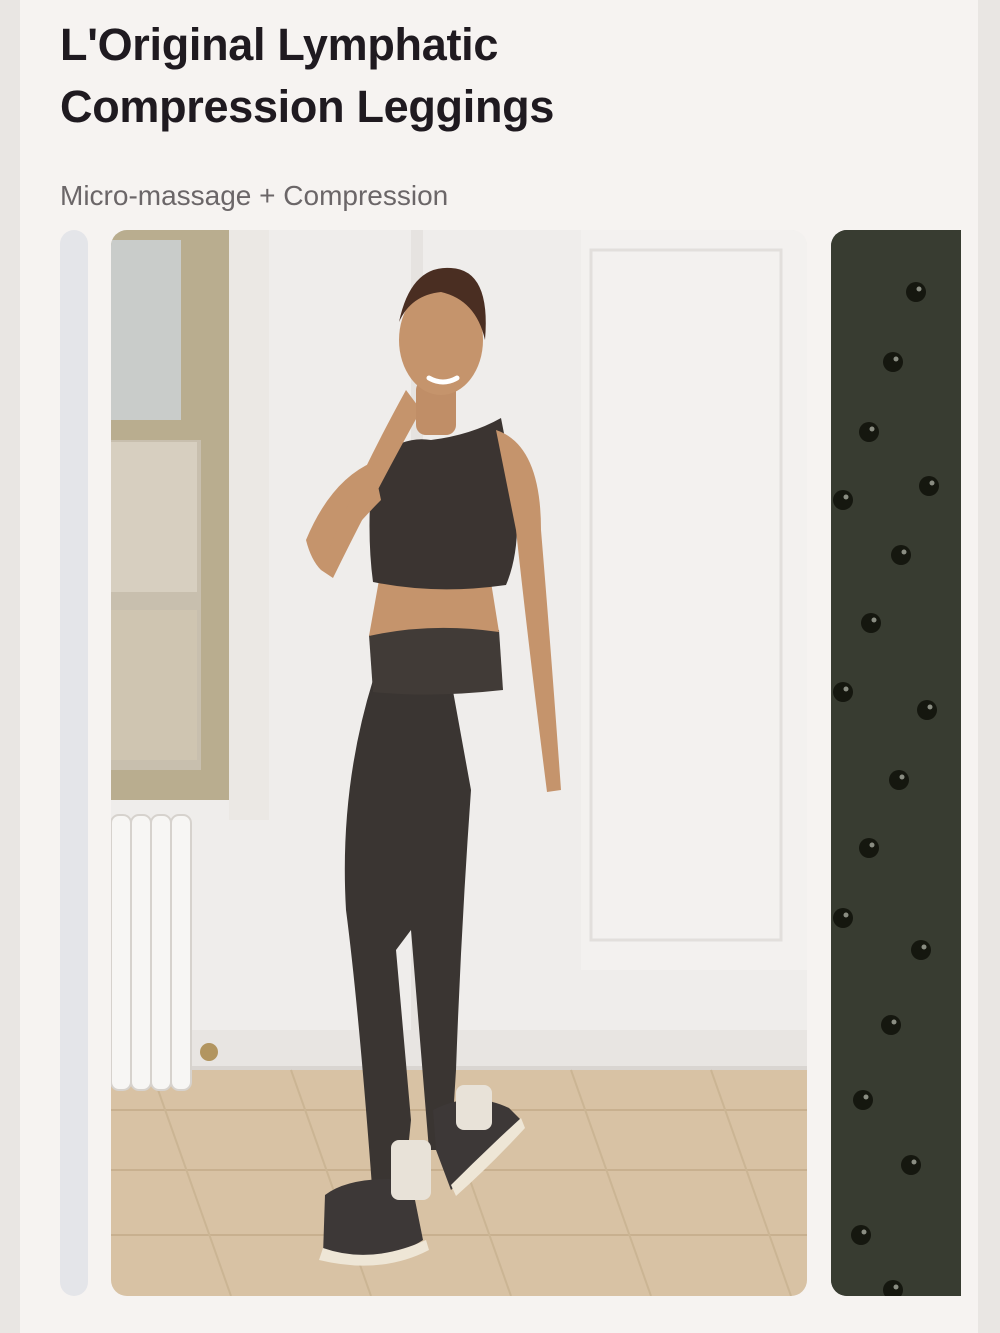  I want to click on product-subtitle: Micro-massage + Compression, so click(254, 195).